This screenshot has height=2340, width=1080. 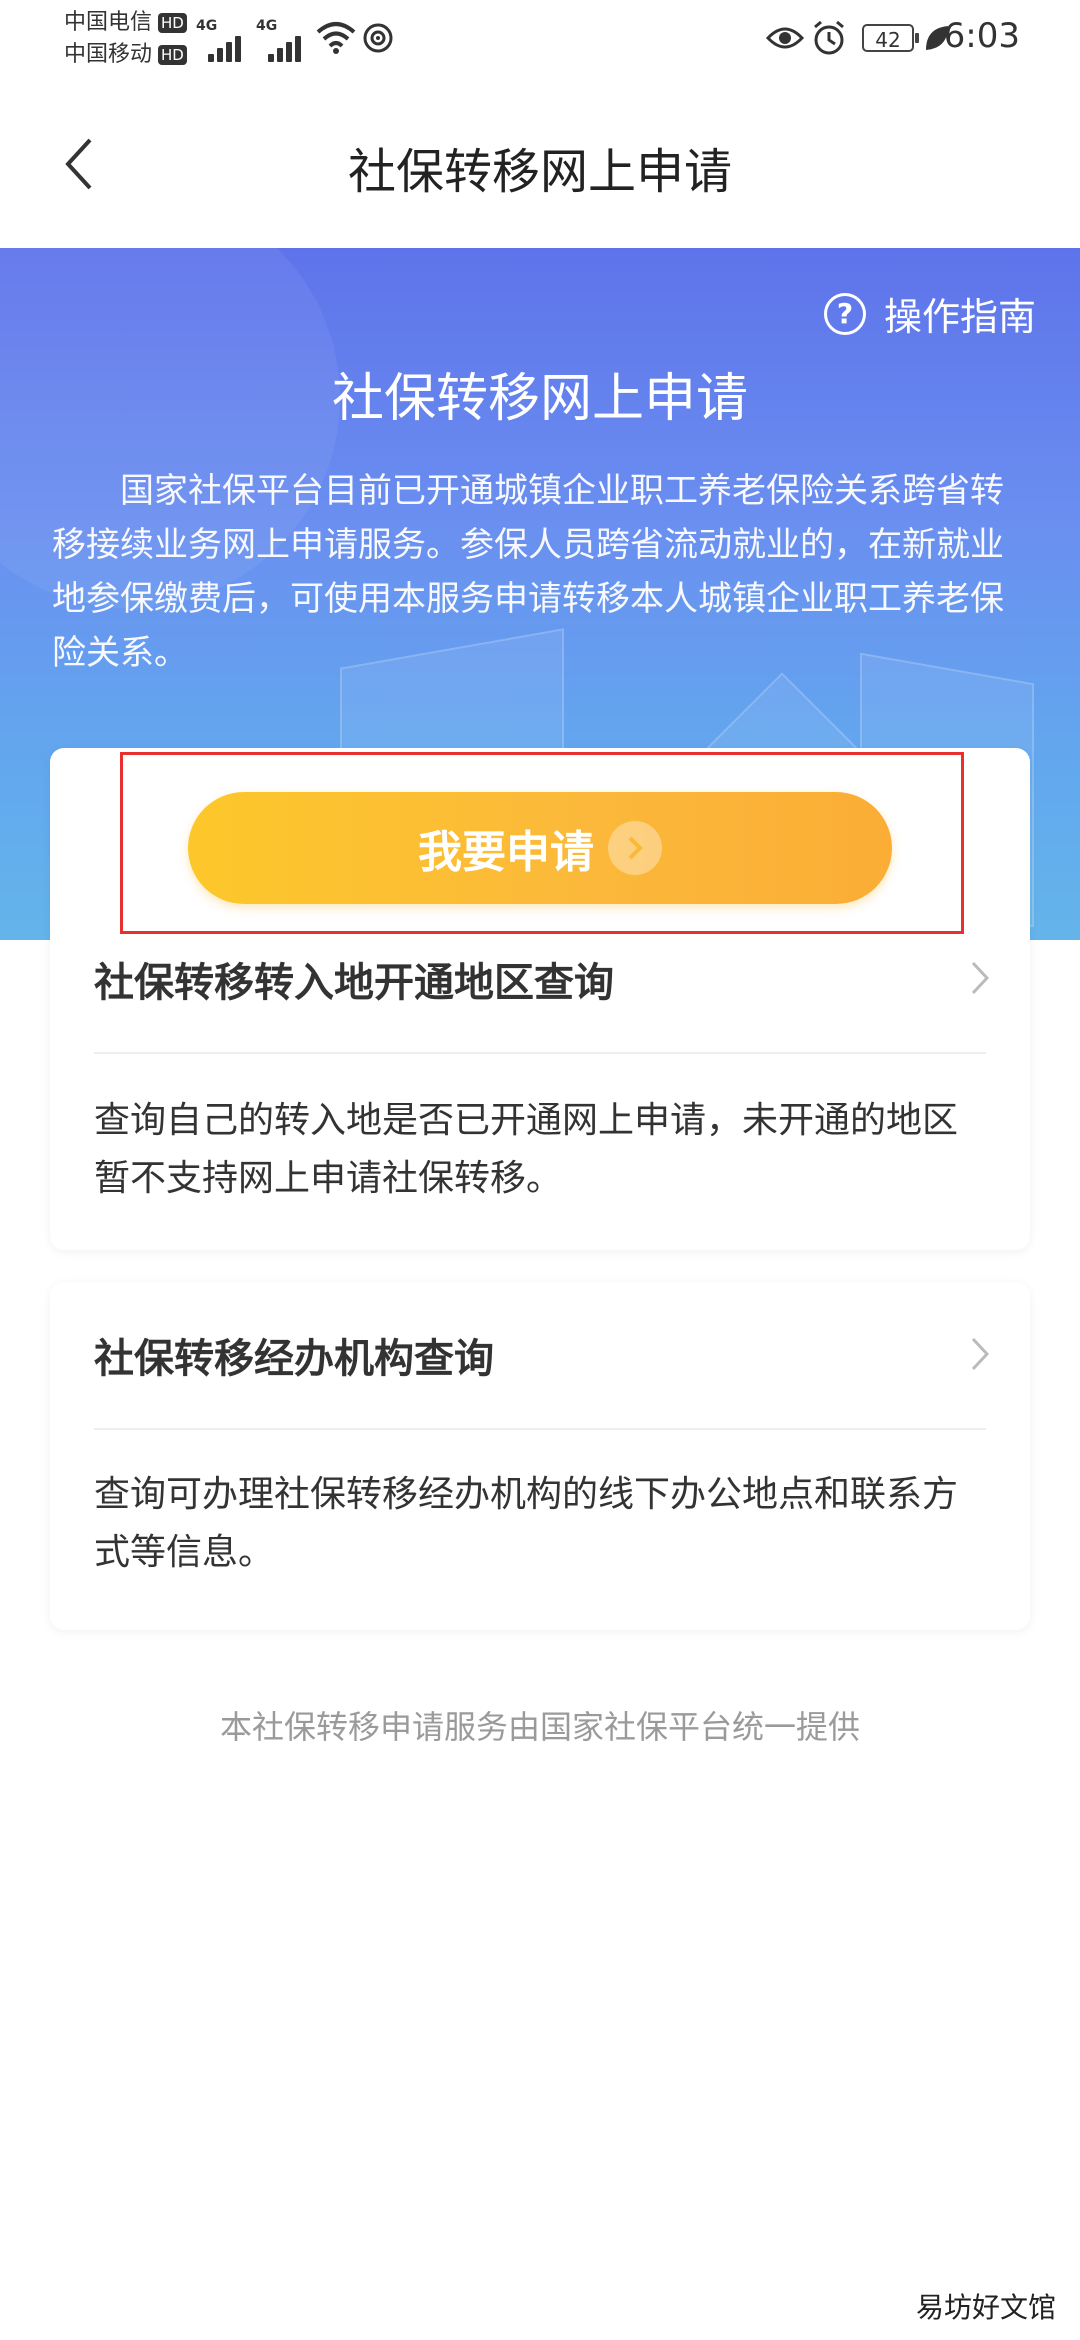 I want to click on carrier-mobile-label: 中国移动, so click(x=108, y=54).